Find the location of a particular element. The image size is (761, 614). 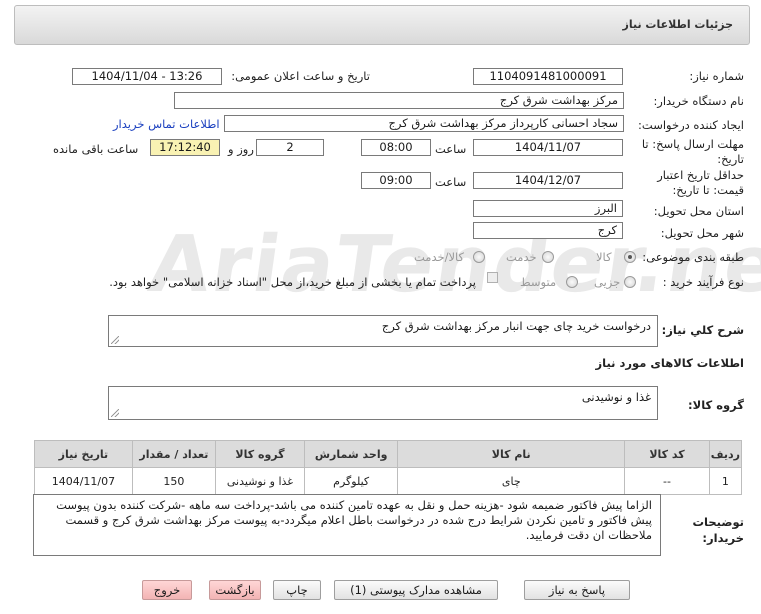

goods-group-field: غذا و نوشیدنی is located at coordinates (383, 403).